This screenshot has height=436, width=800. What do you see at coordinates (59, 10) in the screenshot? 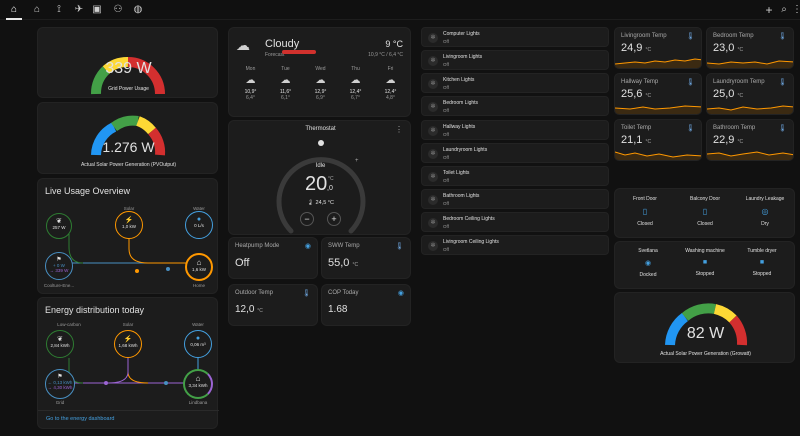
I see `pv-icon: ⟟` at bounding box center [59, 10].